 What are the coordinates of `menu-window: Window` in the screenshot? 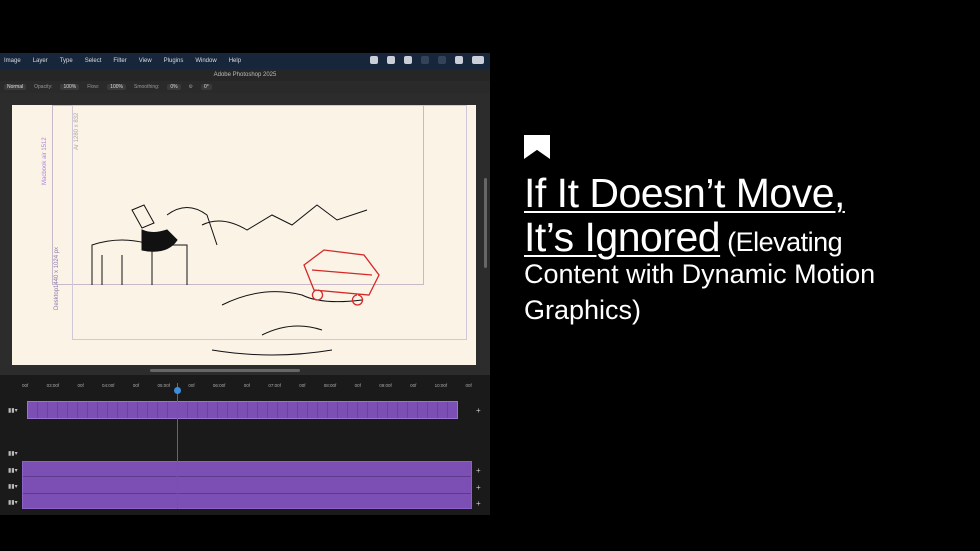 It's located at (205, 61).